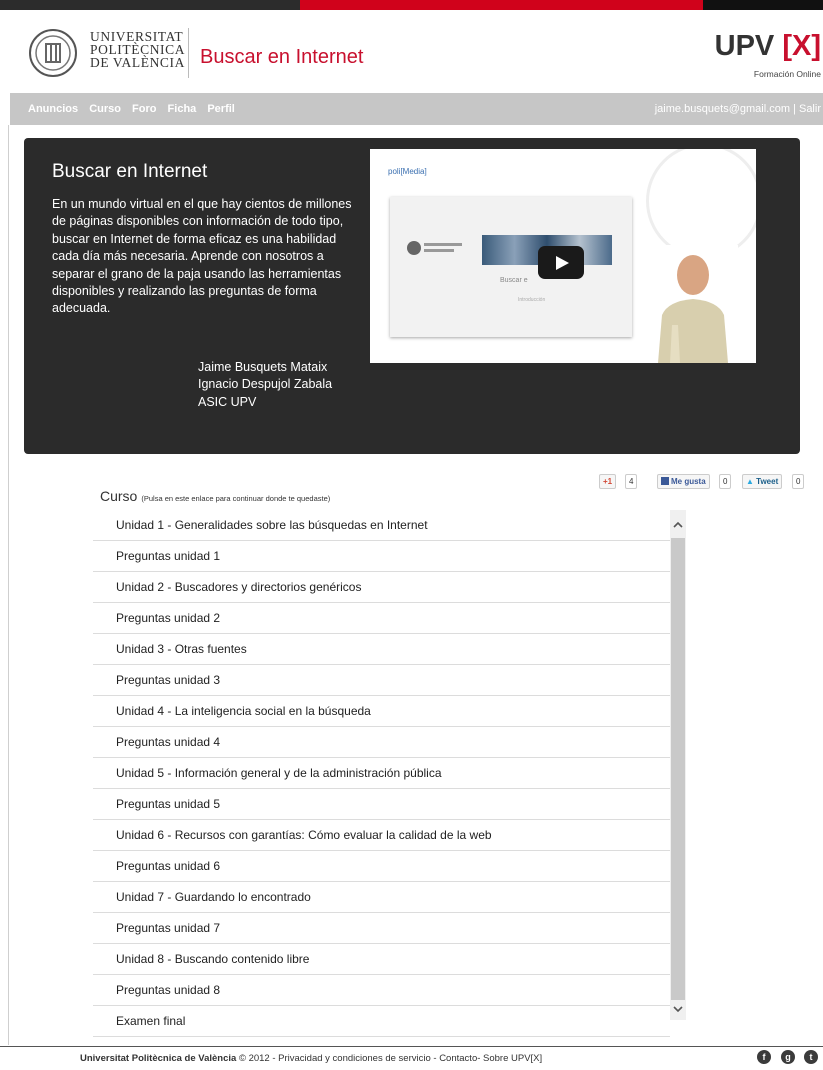  I want to click on nav-link-ficha: Ficha, so click(182, 109).